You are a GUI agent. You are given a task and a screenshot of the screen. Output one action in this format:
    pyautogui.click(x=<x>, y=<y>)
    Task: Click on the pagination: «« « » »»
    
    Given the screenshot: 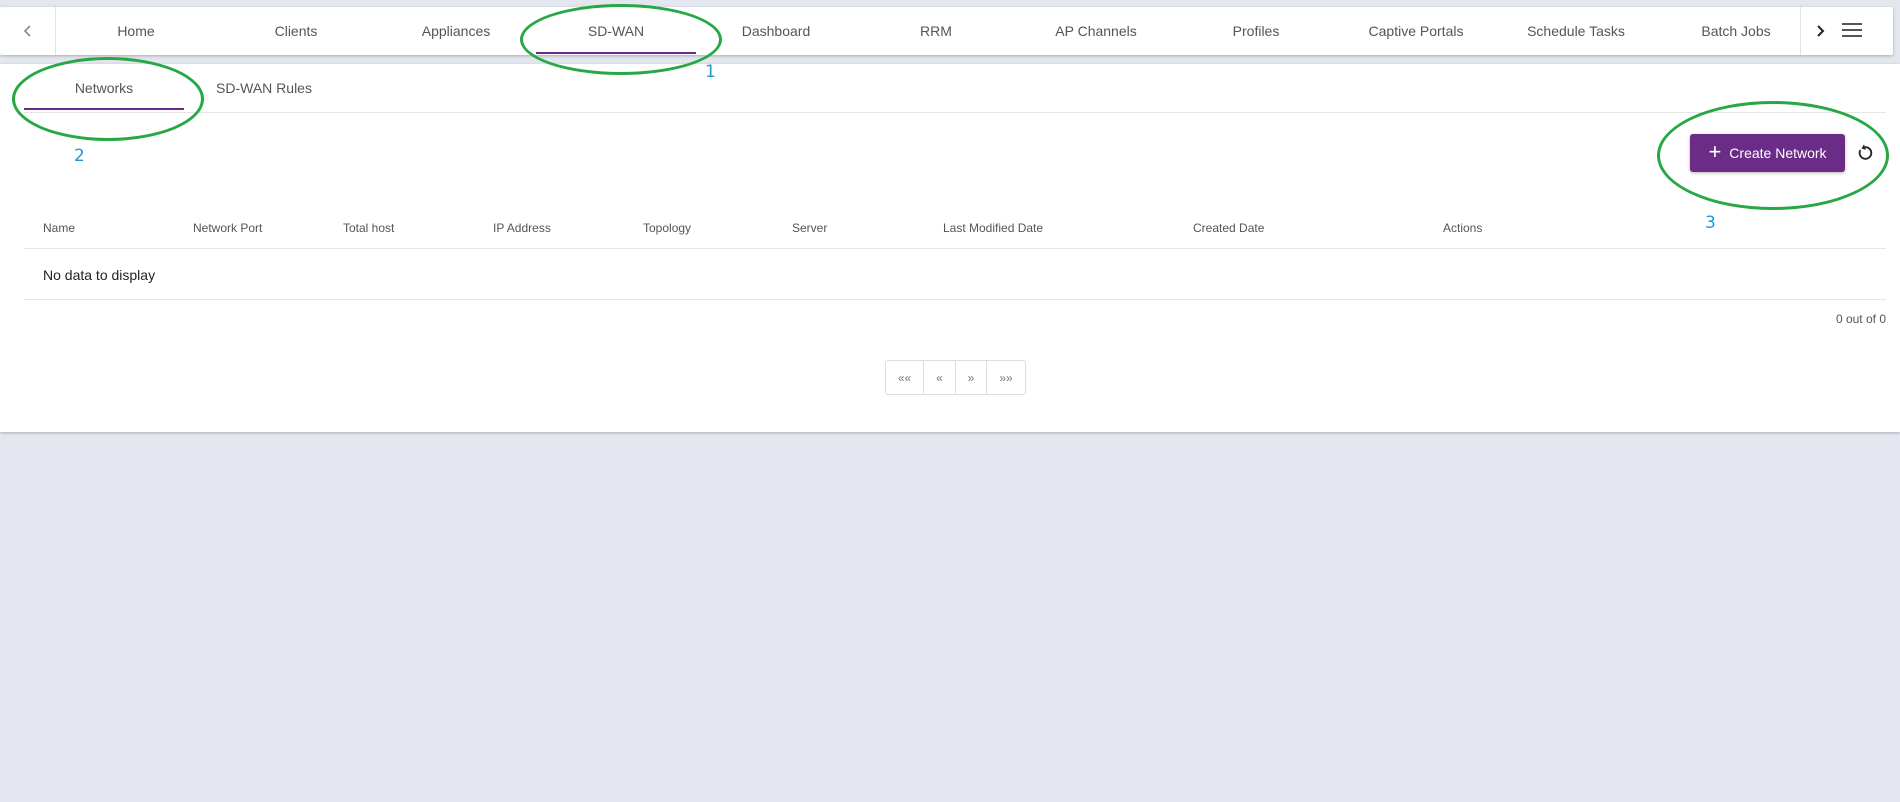 What is the action you would take?
    pyautogui.click(x=955, y=377)
    